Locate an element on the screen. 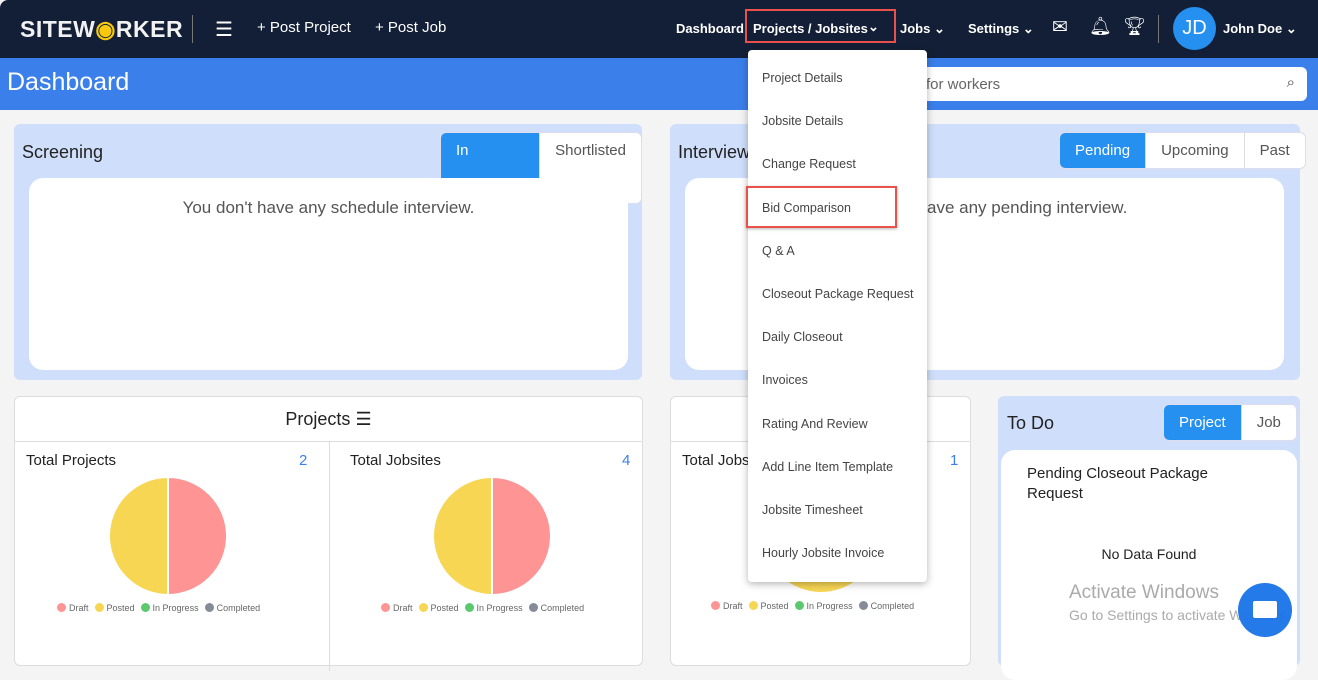 This screenshot has width=1318, height=680. nav-settings: Settings ⌄ is located at coordinates (1001, 29).